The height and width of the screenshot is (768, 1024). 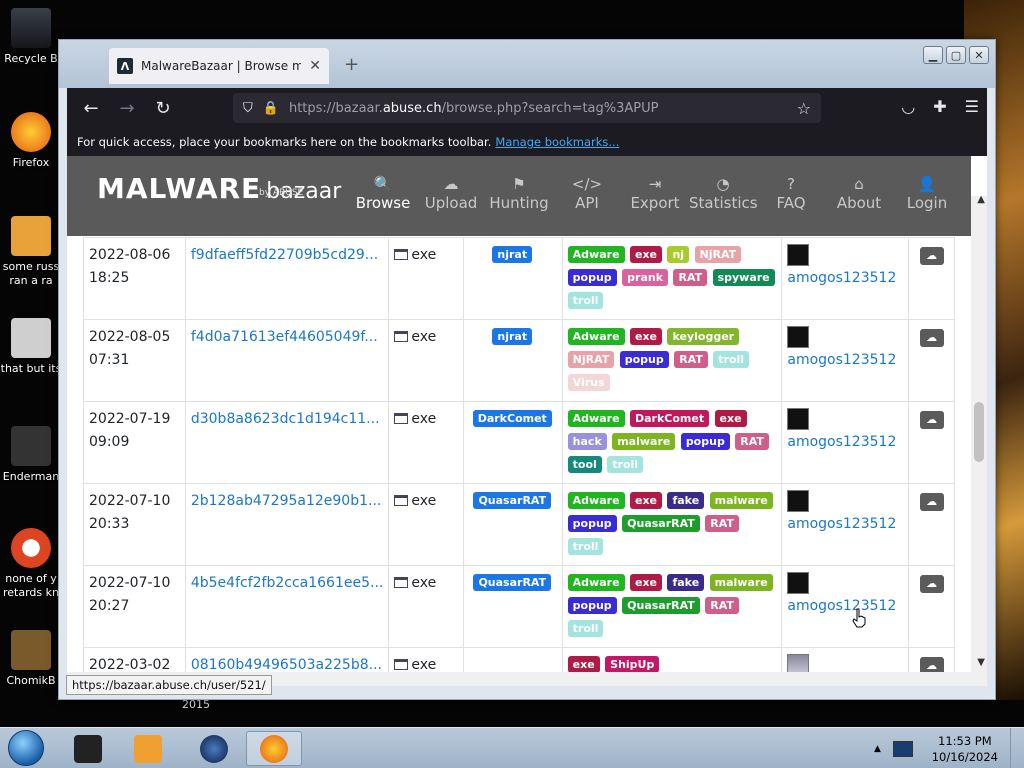 What do you see at coordinates (678, 254) in the screenshot?
I see `tag-badge: nj` at bounding box center [678, 254].